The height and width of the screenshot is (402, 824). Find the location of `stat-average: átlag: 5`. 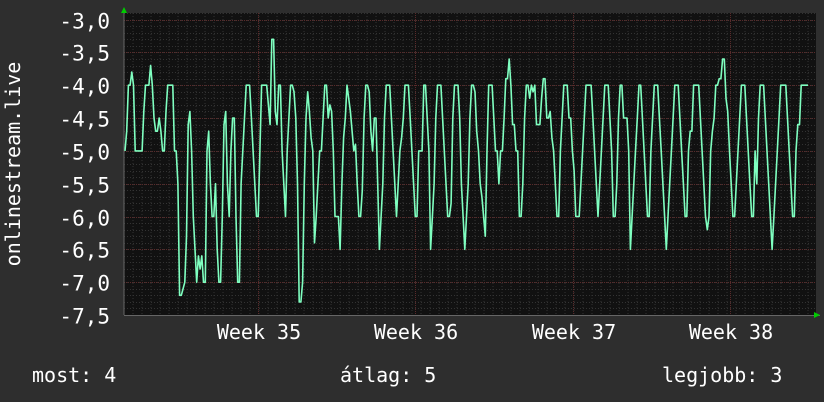

stat-average: átlag: 5 is located at coordinates (388, 375).